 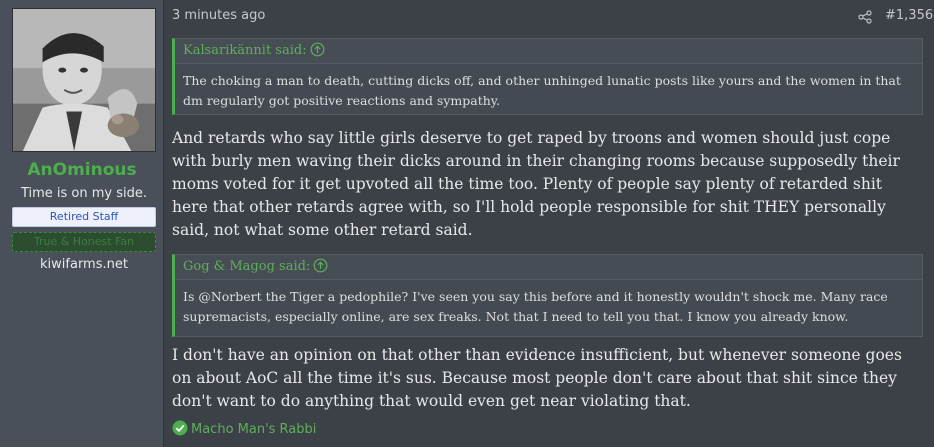 I want to click on quote-header: Kalsarikännit said:, so click(x=548, y=51).